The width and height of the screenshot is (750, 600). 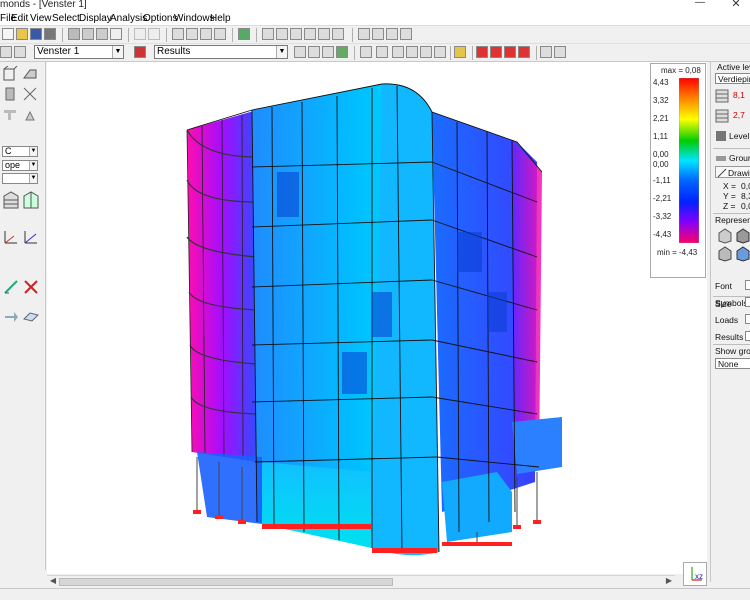 What do you see at coordinates (546, 52) in the screenshot?
I see `window-tile-icon` at bounding box center [546, 52].